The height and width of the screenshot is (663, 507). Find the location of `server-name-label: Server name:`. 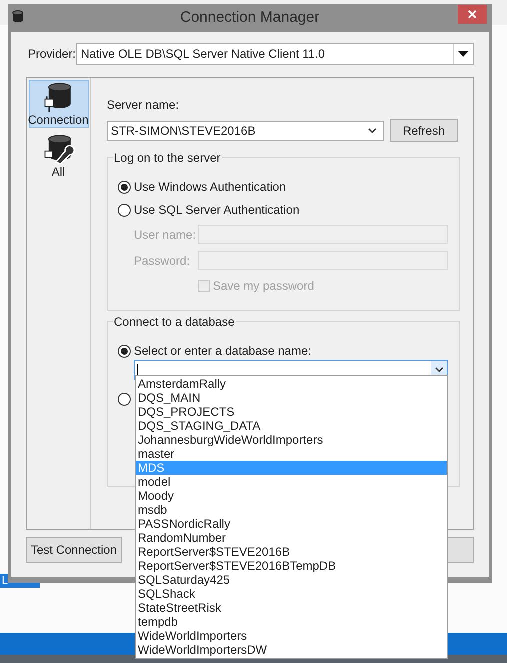

server-name-label: Server name: is located at coordinates (143, 105).